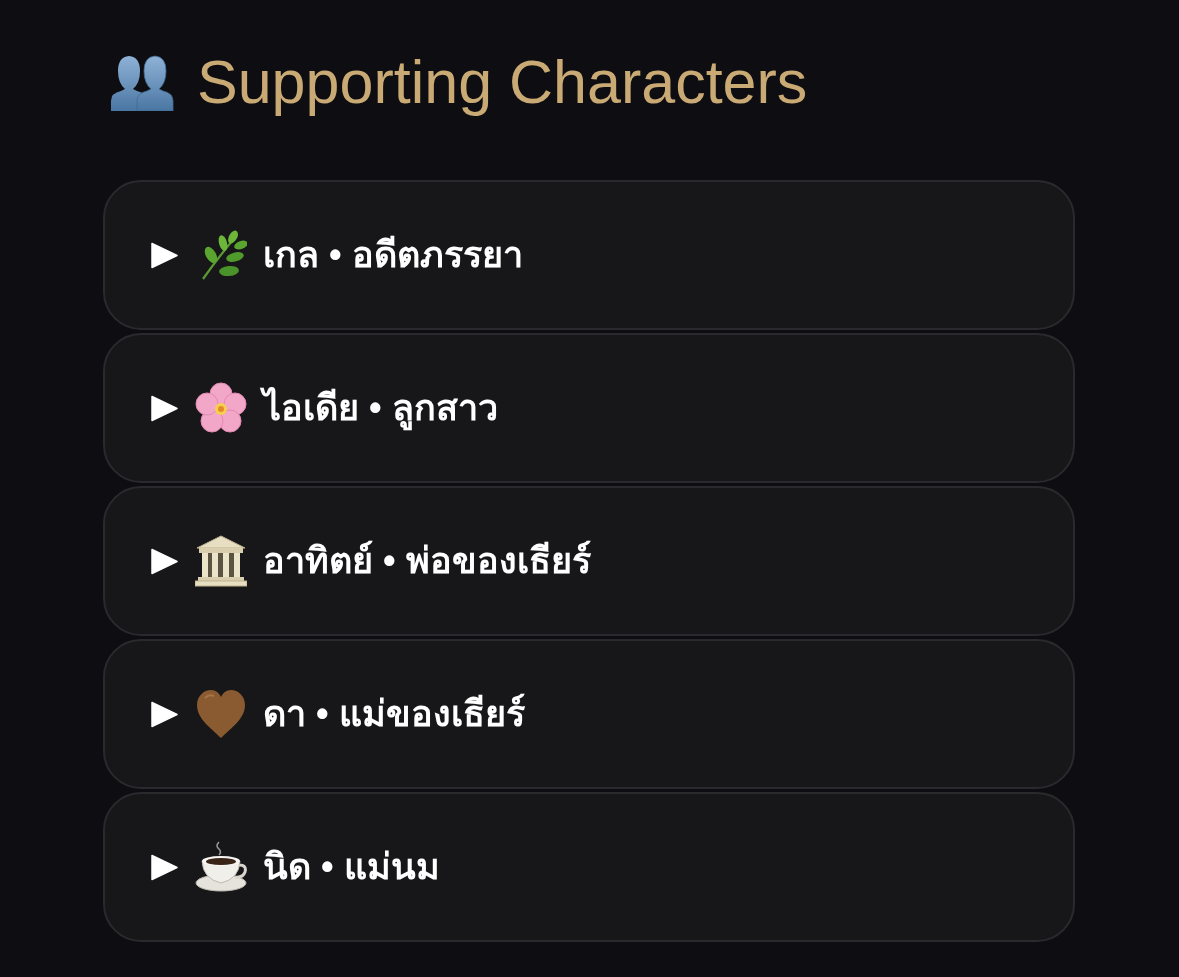 The width and height of the screenshot is (1179, 977). What do you see at coordinates (221, 408) in the screenshot?
I see `blossom-icon` at bounding box center [221, 408].